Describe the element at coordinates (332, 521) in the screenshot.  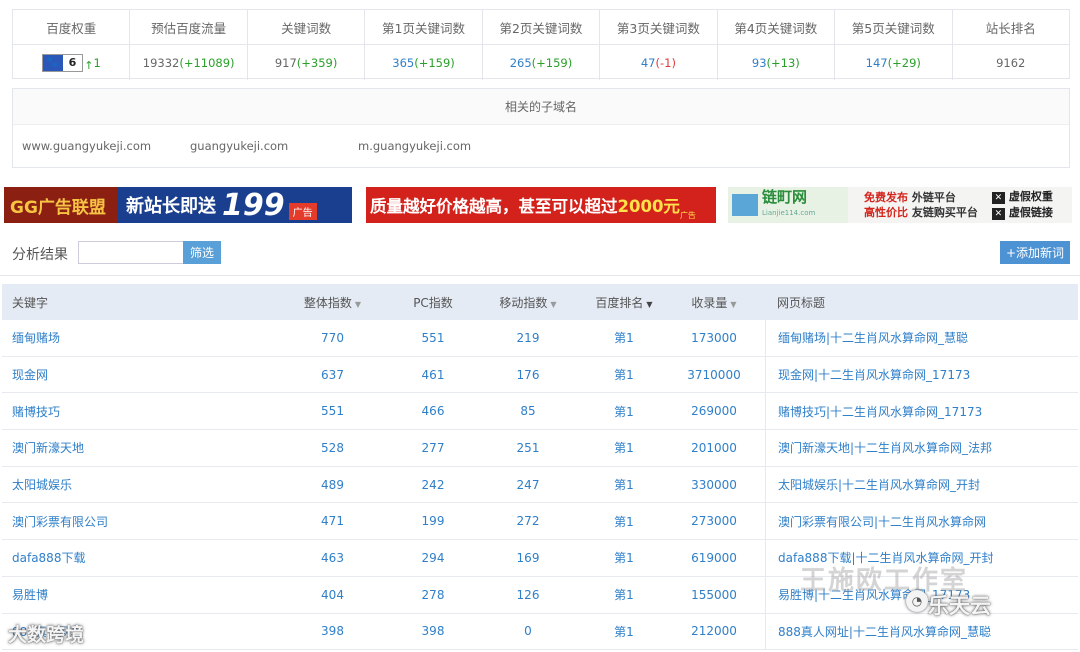
I see `overall-index: 471` at that location.